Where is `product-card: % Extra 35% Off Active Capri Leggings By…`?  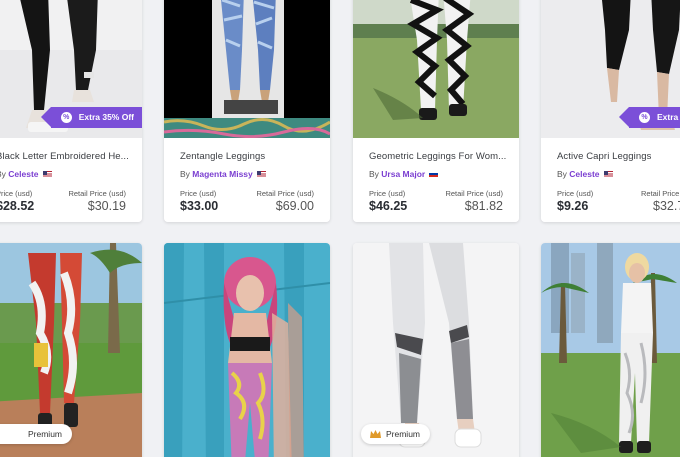 product-card: % Extra 35% Off Active Capri Leggings By… is located at coordinates (610, 111).